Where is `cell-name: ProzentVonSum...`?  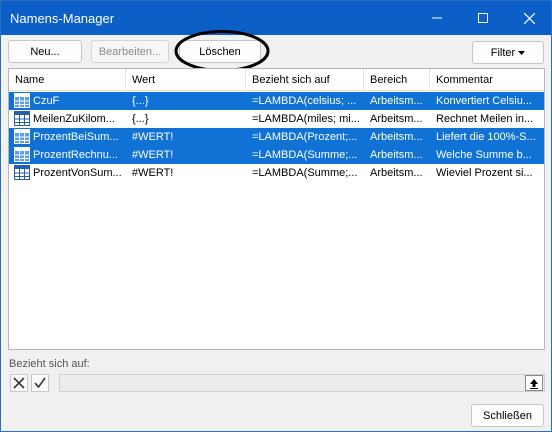
cell-name: ProzentVonSum... is located at coordinates (77, 173).